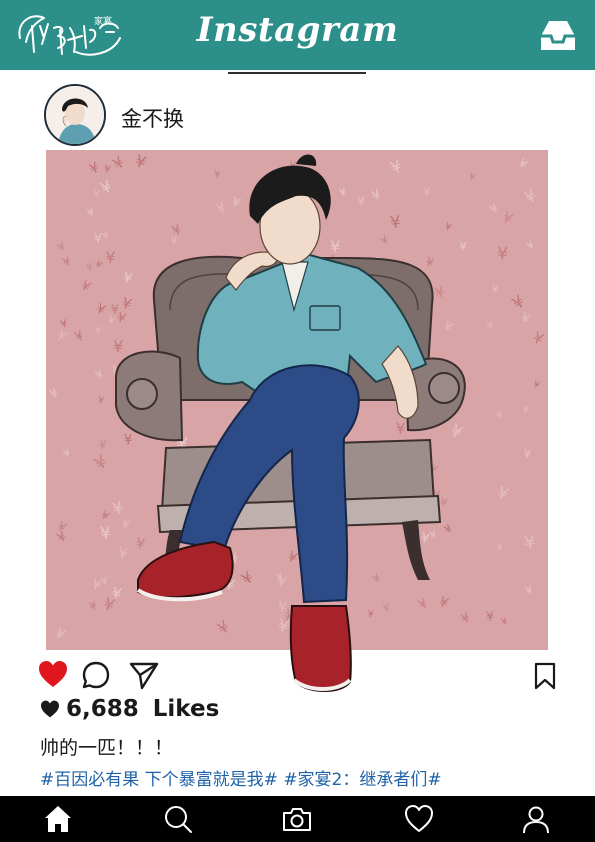 The width and height of the screenshot is (595, 842). Describe the element at coordinates (558, 35) in the screenshot. I see `inbox-icon` at that location.